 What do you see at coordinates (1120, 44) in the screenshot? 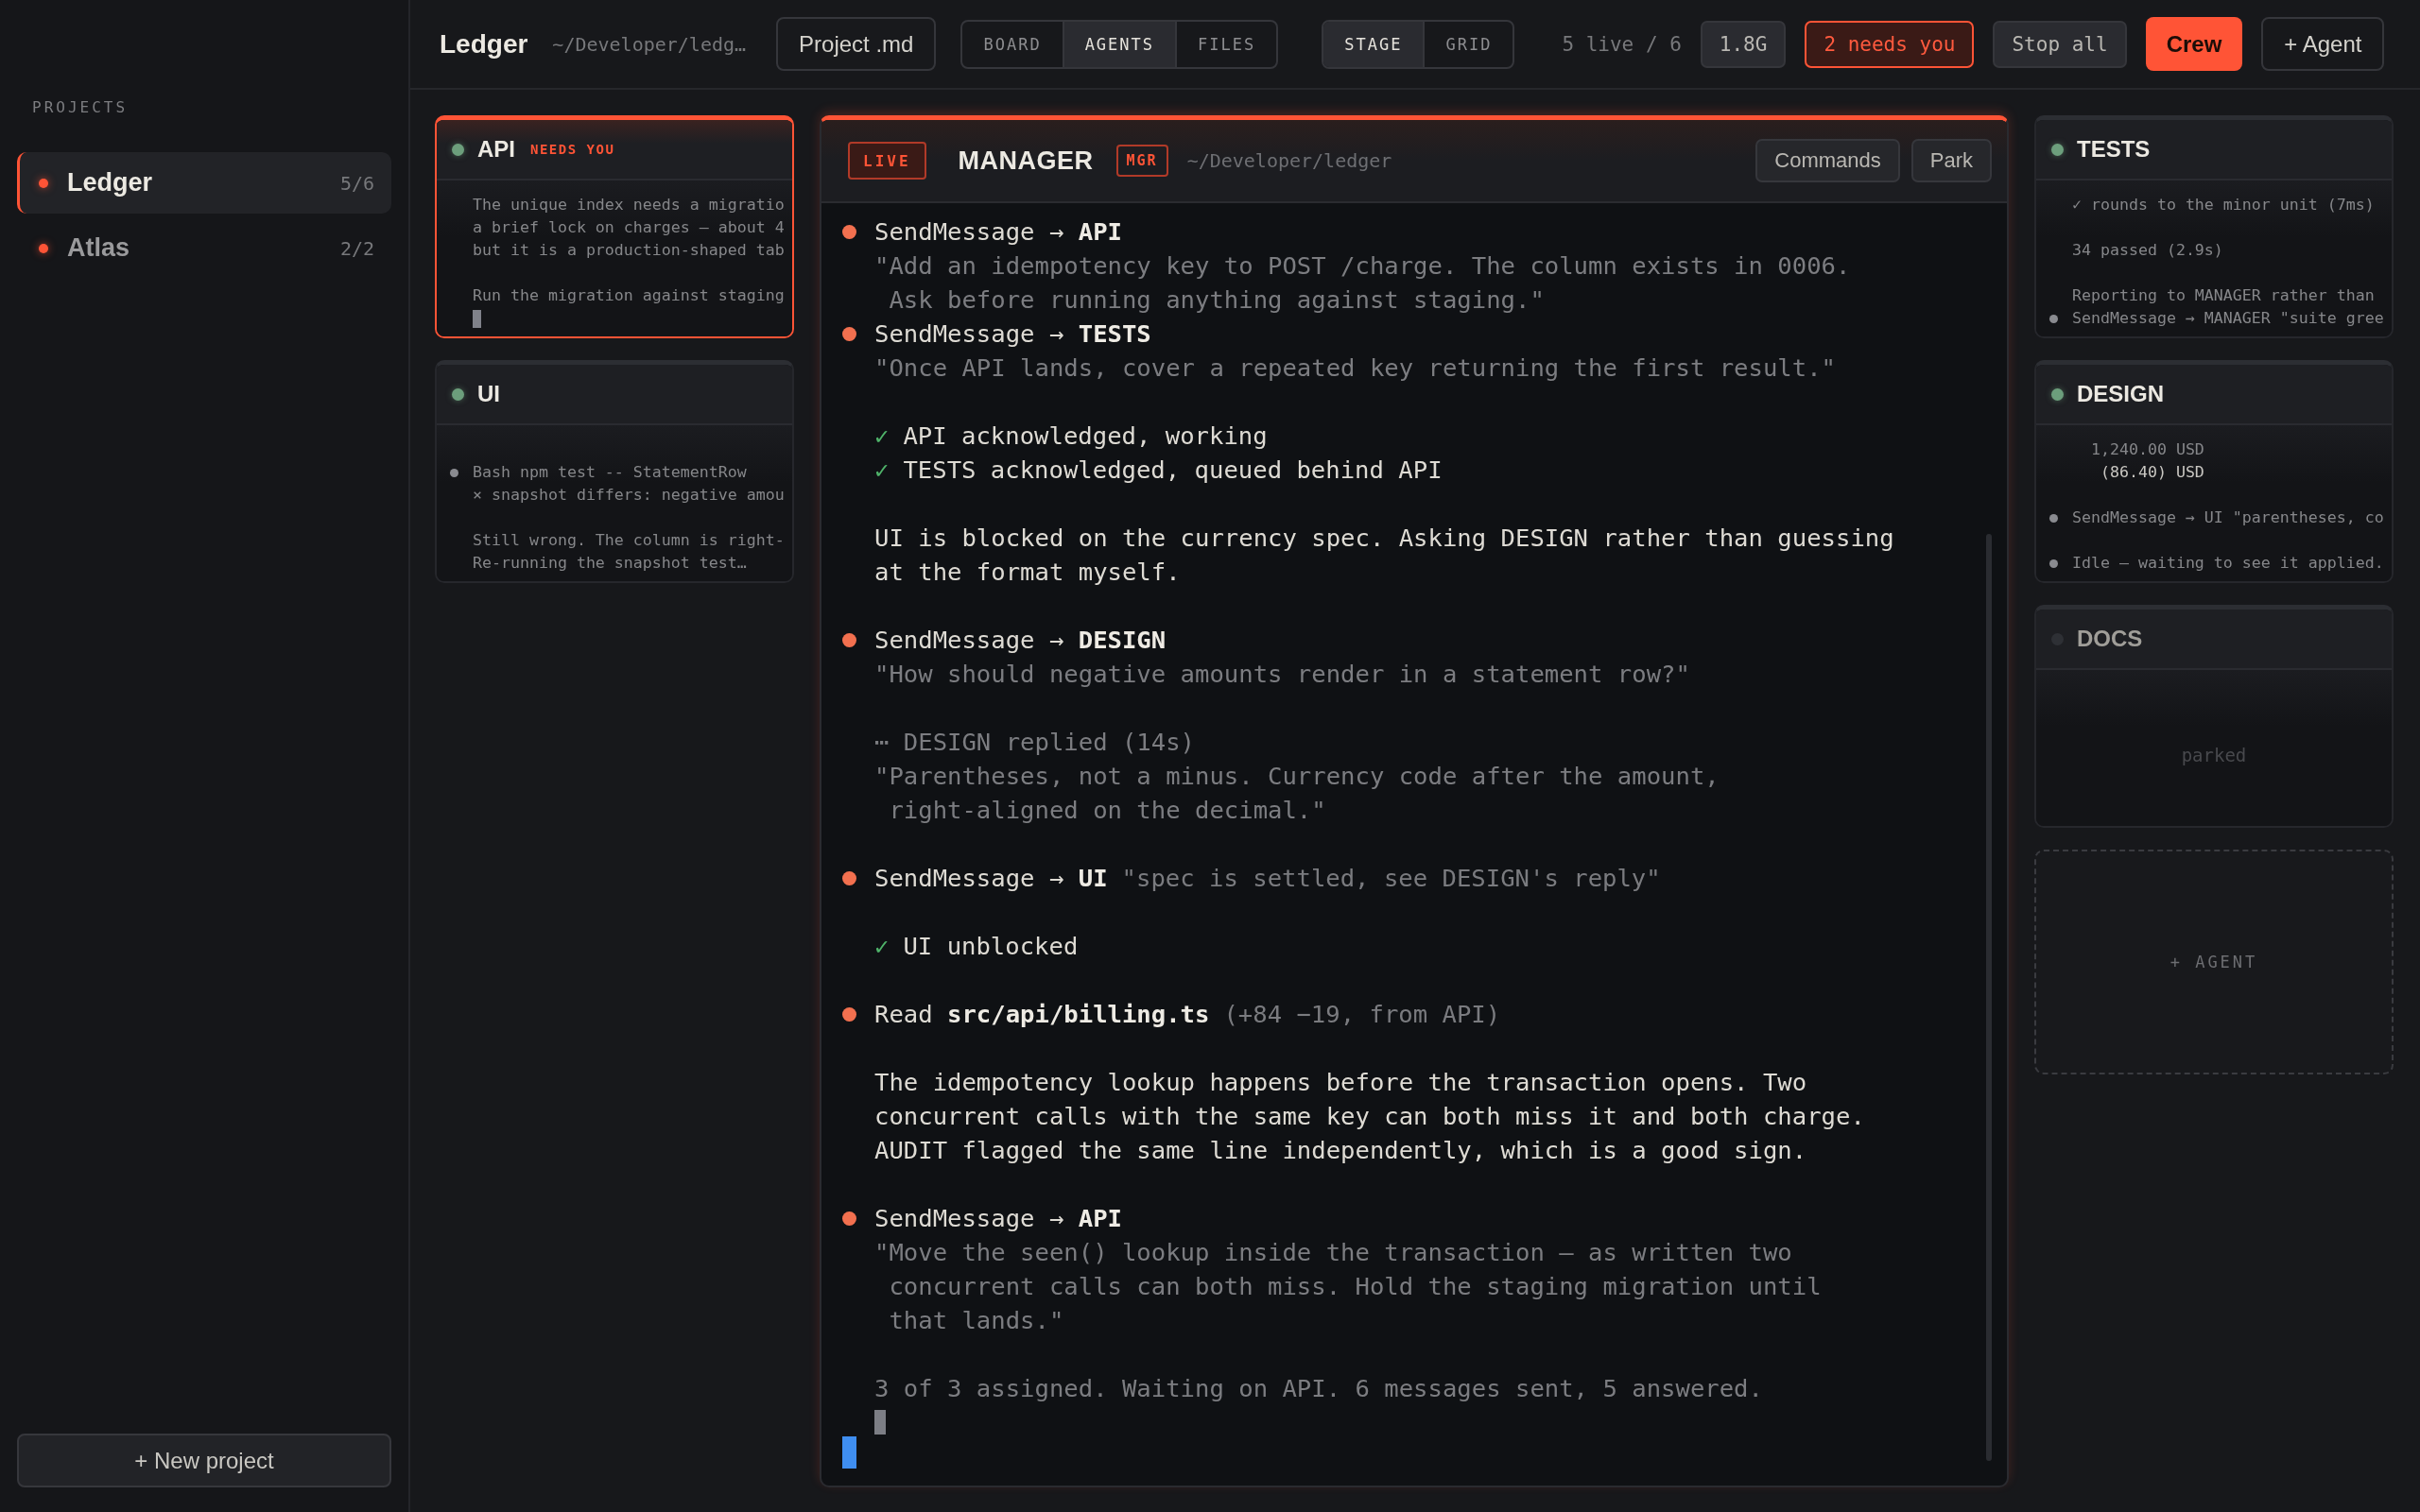
I see `view-tab: AGENTS` at bounding box center [1120, 44].